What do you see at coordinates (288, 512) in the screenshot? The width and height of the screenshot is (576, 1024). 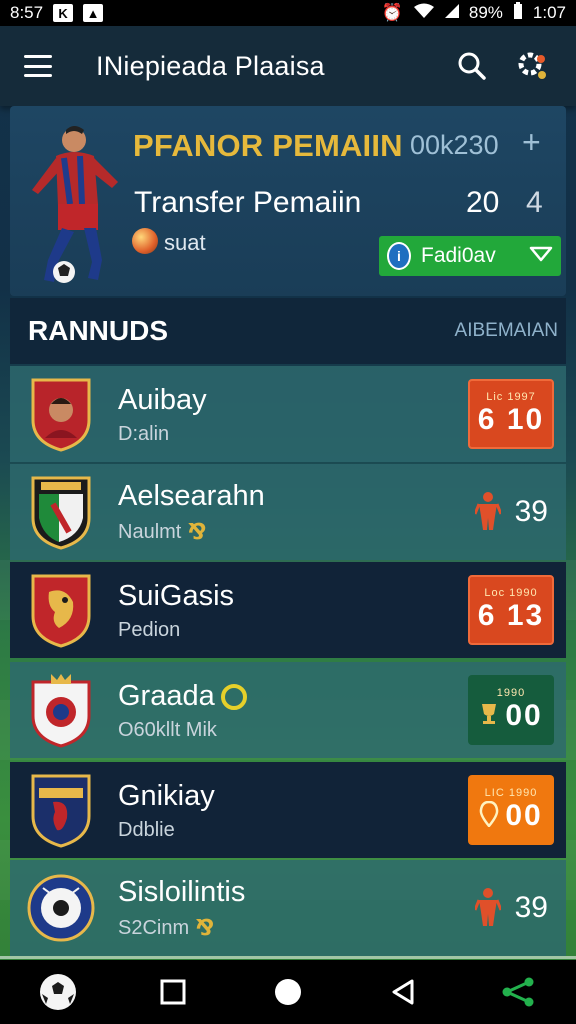 I see `list-item: Aelsearahn Naulmt ⅋ 39` at bounding box center [288, 512].